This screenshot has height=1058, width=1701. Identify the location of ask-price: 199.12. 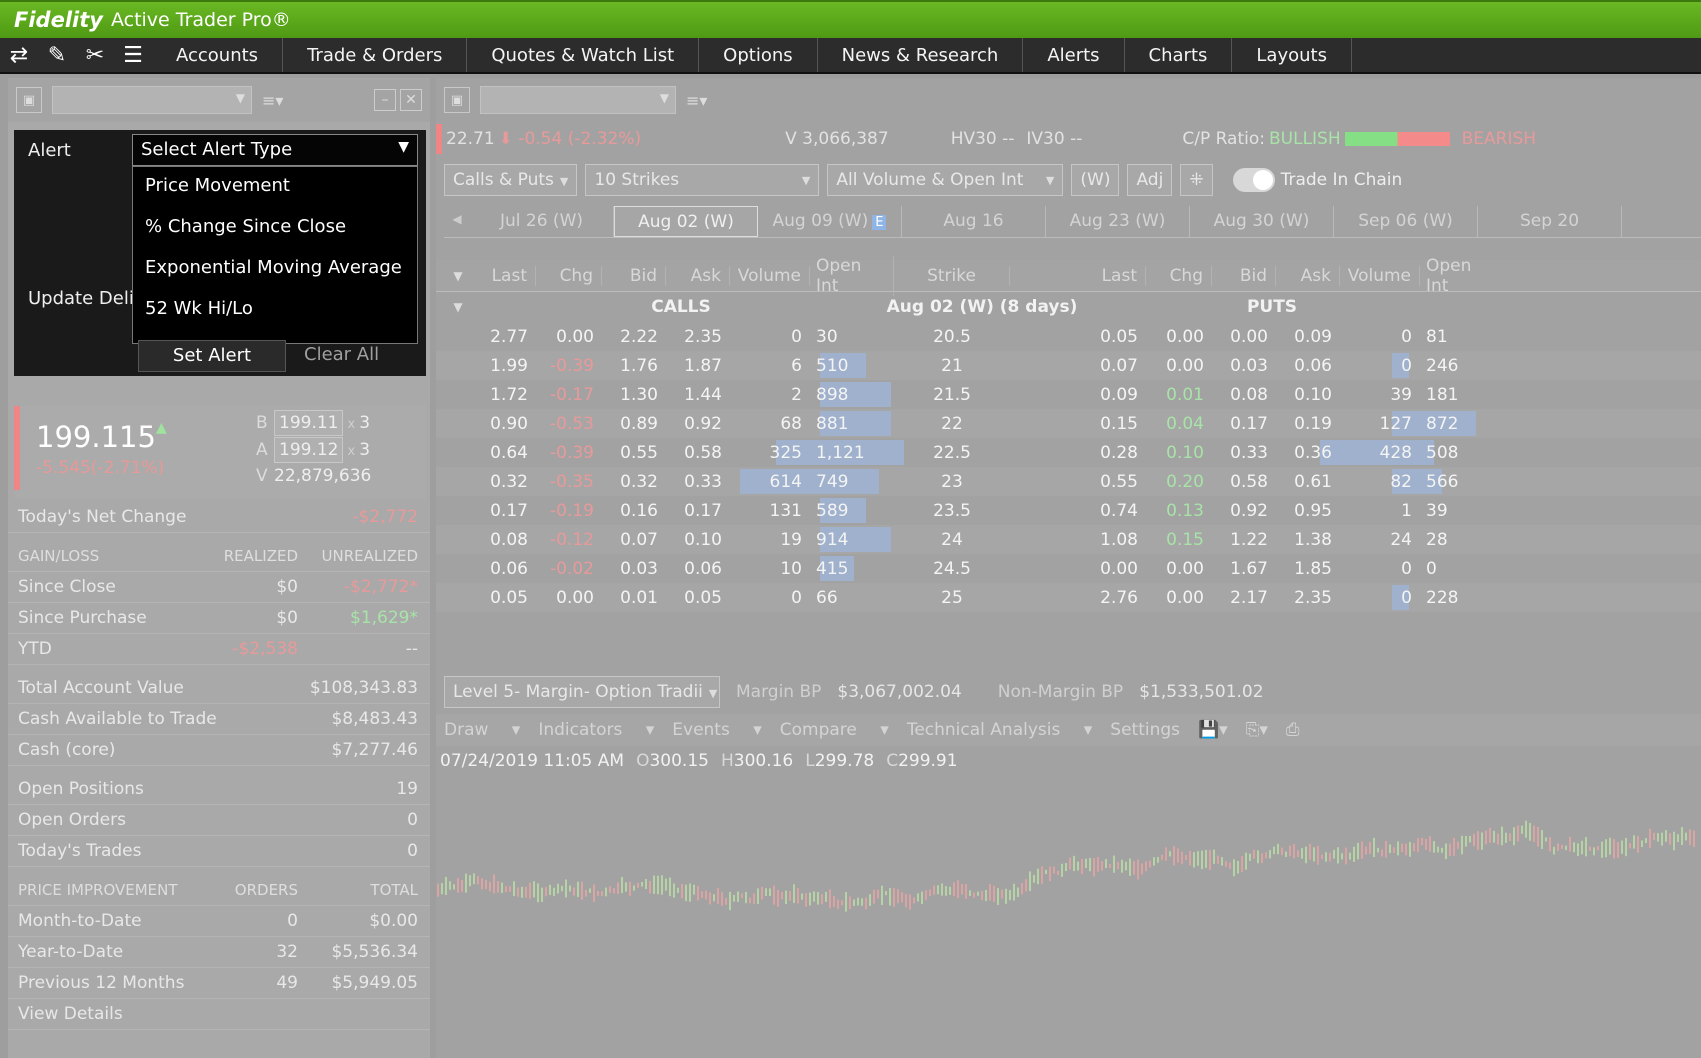
(309, 450).